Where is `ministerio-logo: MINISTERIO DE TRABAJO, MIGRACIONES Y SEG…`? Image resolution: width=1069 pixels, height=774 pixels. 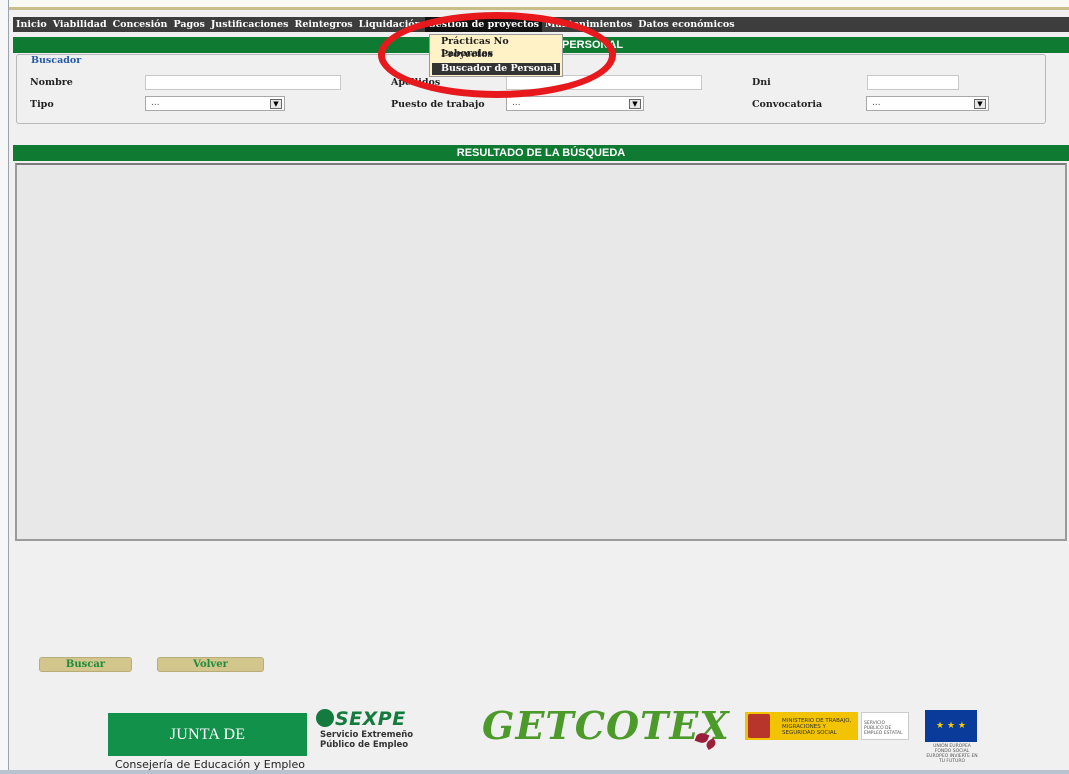 ministerio-logo: MINISTERIO DE TRABAJO, MIGRACIONES Y SEG… is located at coordinates (801, 726).